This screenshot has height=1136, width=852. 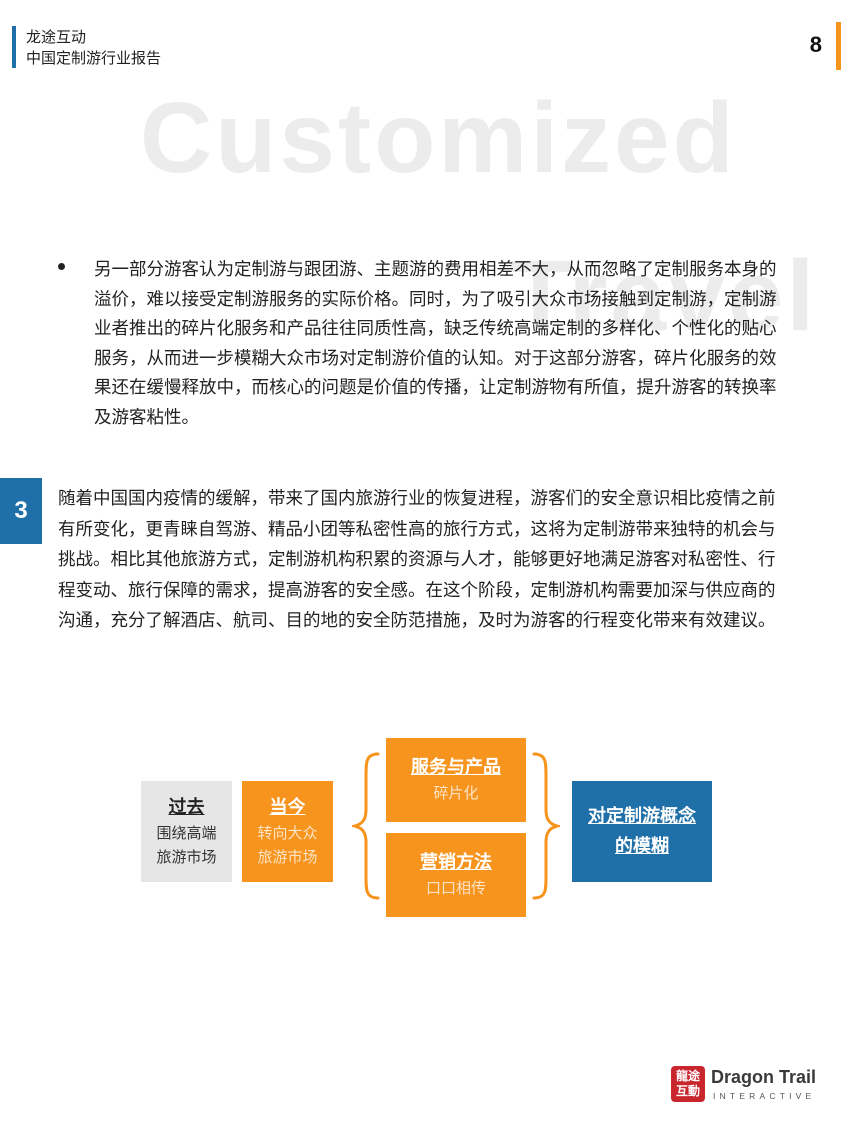 What do you see at coordinates (687, 1076) in the screenshot?
I see `logo-mark-top: 龍途` at bounding box center [687, 1076].